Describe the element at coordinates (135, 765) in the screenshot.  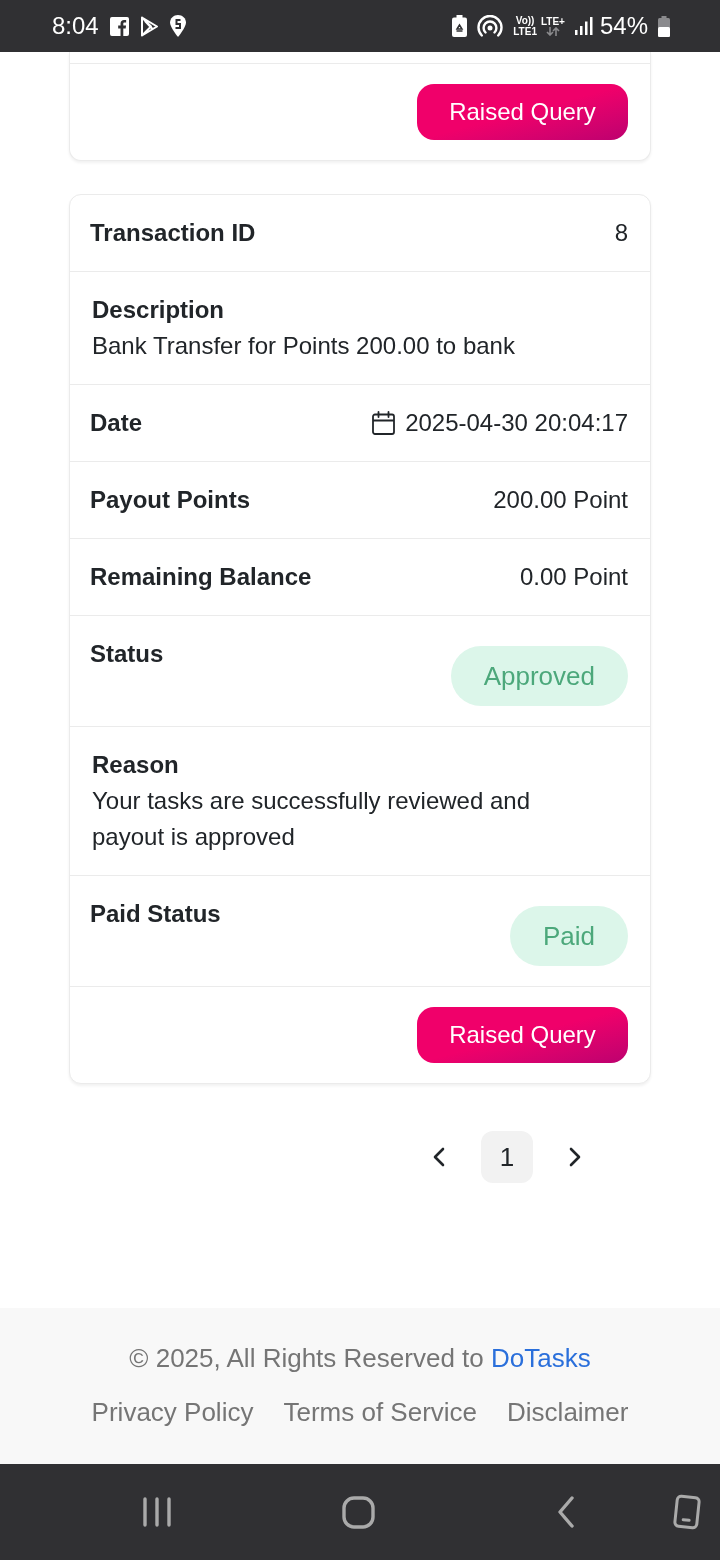
I see `field-label: Reason` at that location.